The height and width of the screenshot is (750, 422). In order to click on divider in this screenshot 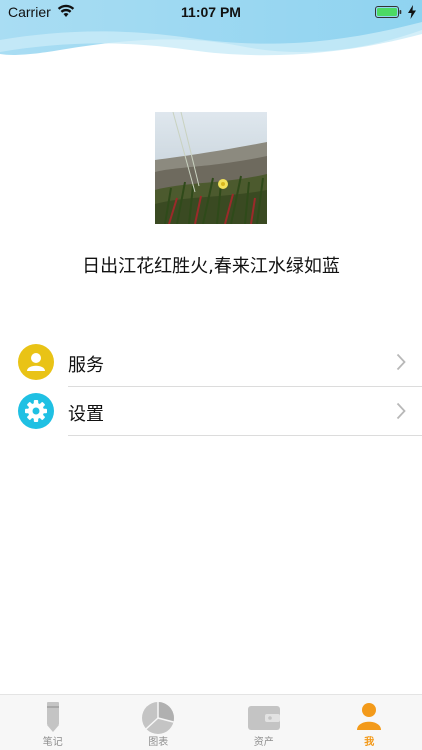, I will do `click(245, 435)`.